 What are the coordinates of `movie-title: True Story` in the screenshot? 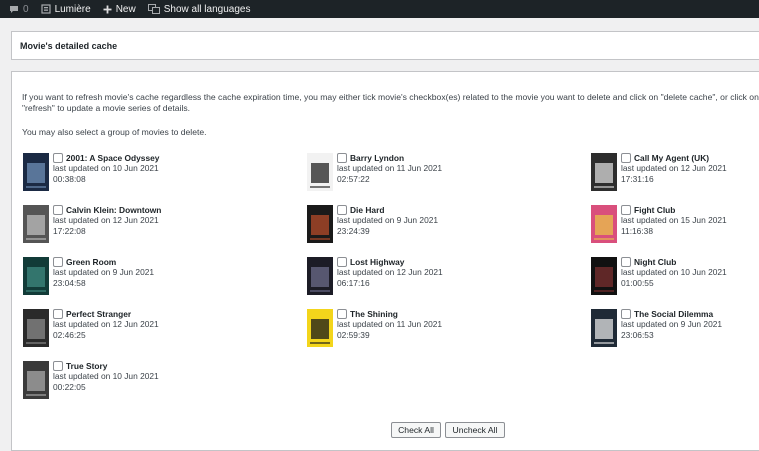 It's located at (86, 366).